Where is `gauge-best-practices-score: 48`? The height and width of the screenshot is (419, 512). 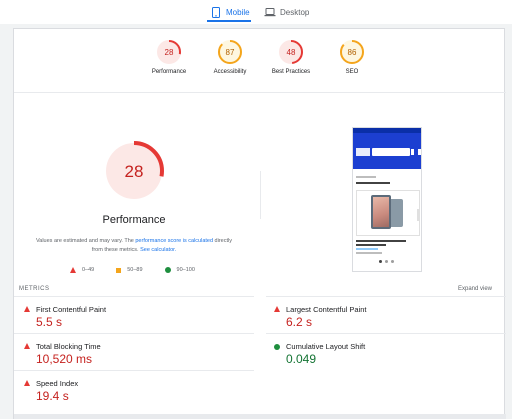
gauge-best-practices-score: 48 is located at coordinates (291, 52).